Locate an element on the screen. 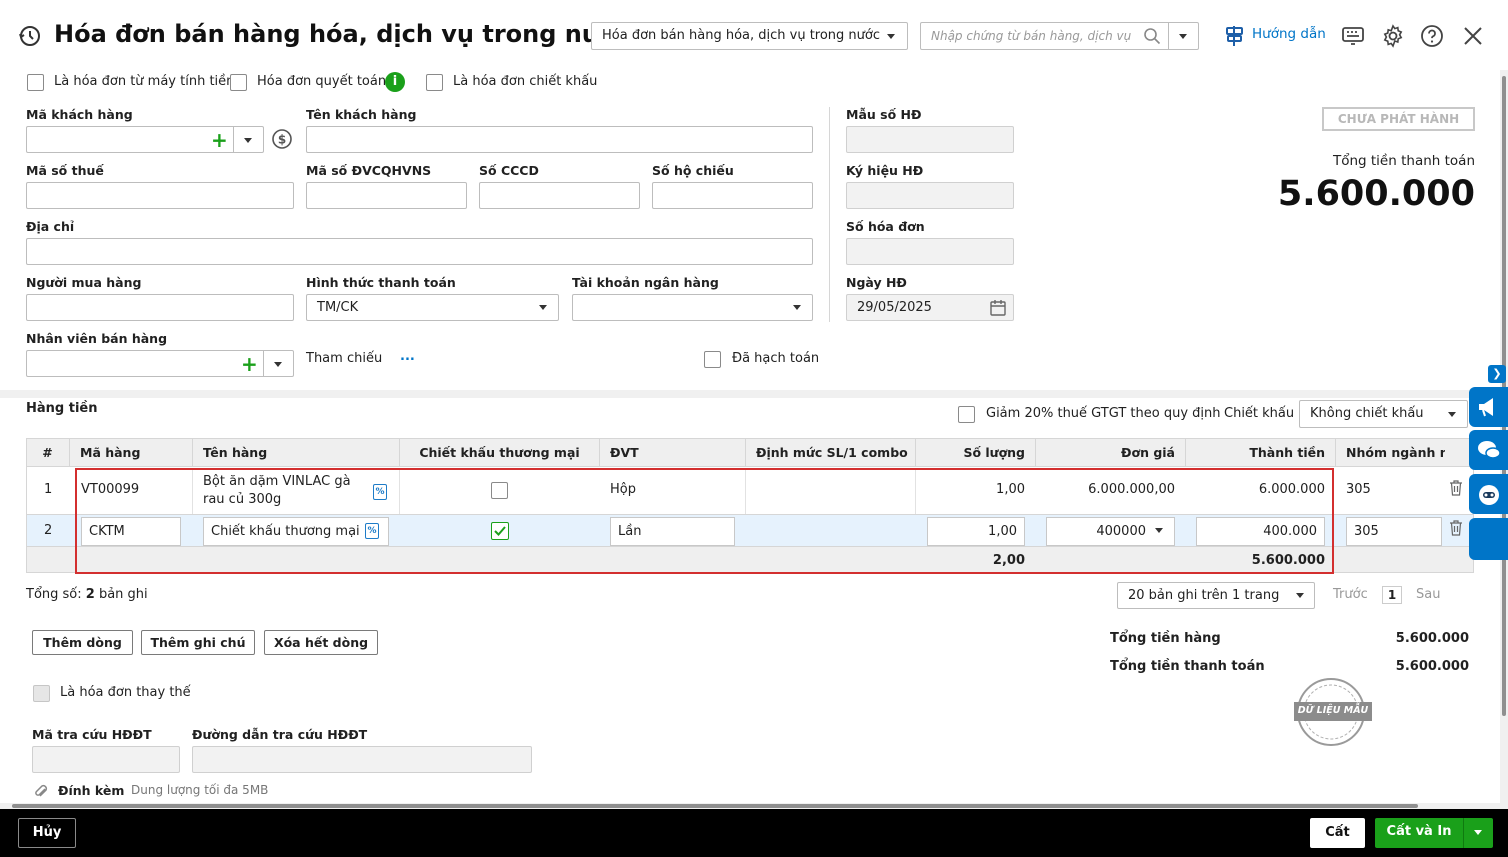  discount-invoice-checkbox is located at coordinates (434, 82).